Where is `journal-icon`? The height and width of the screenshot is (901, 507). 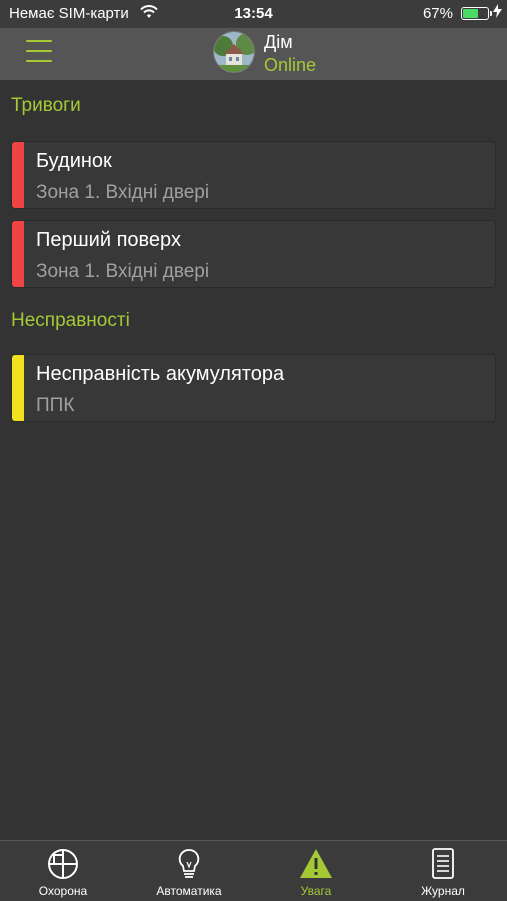 journal-icon is located at coordinates (443, 864).